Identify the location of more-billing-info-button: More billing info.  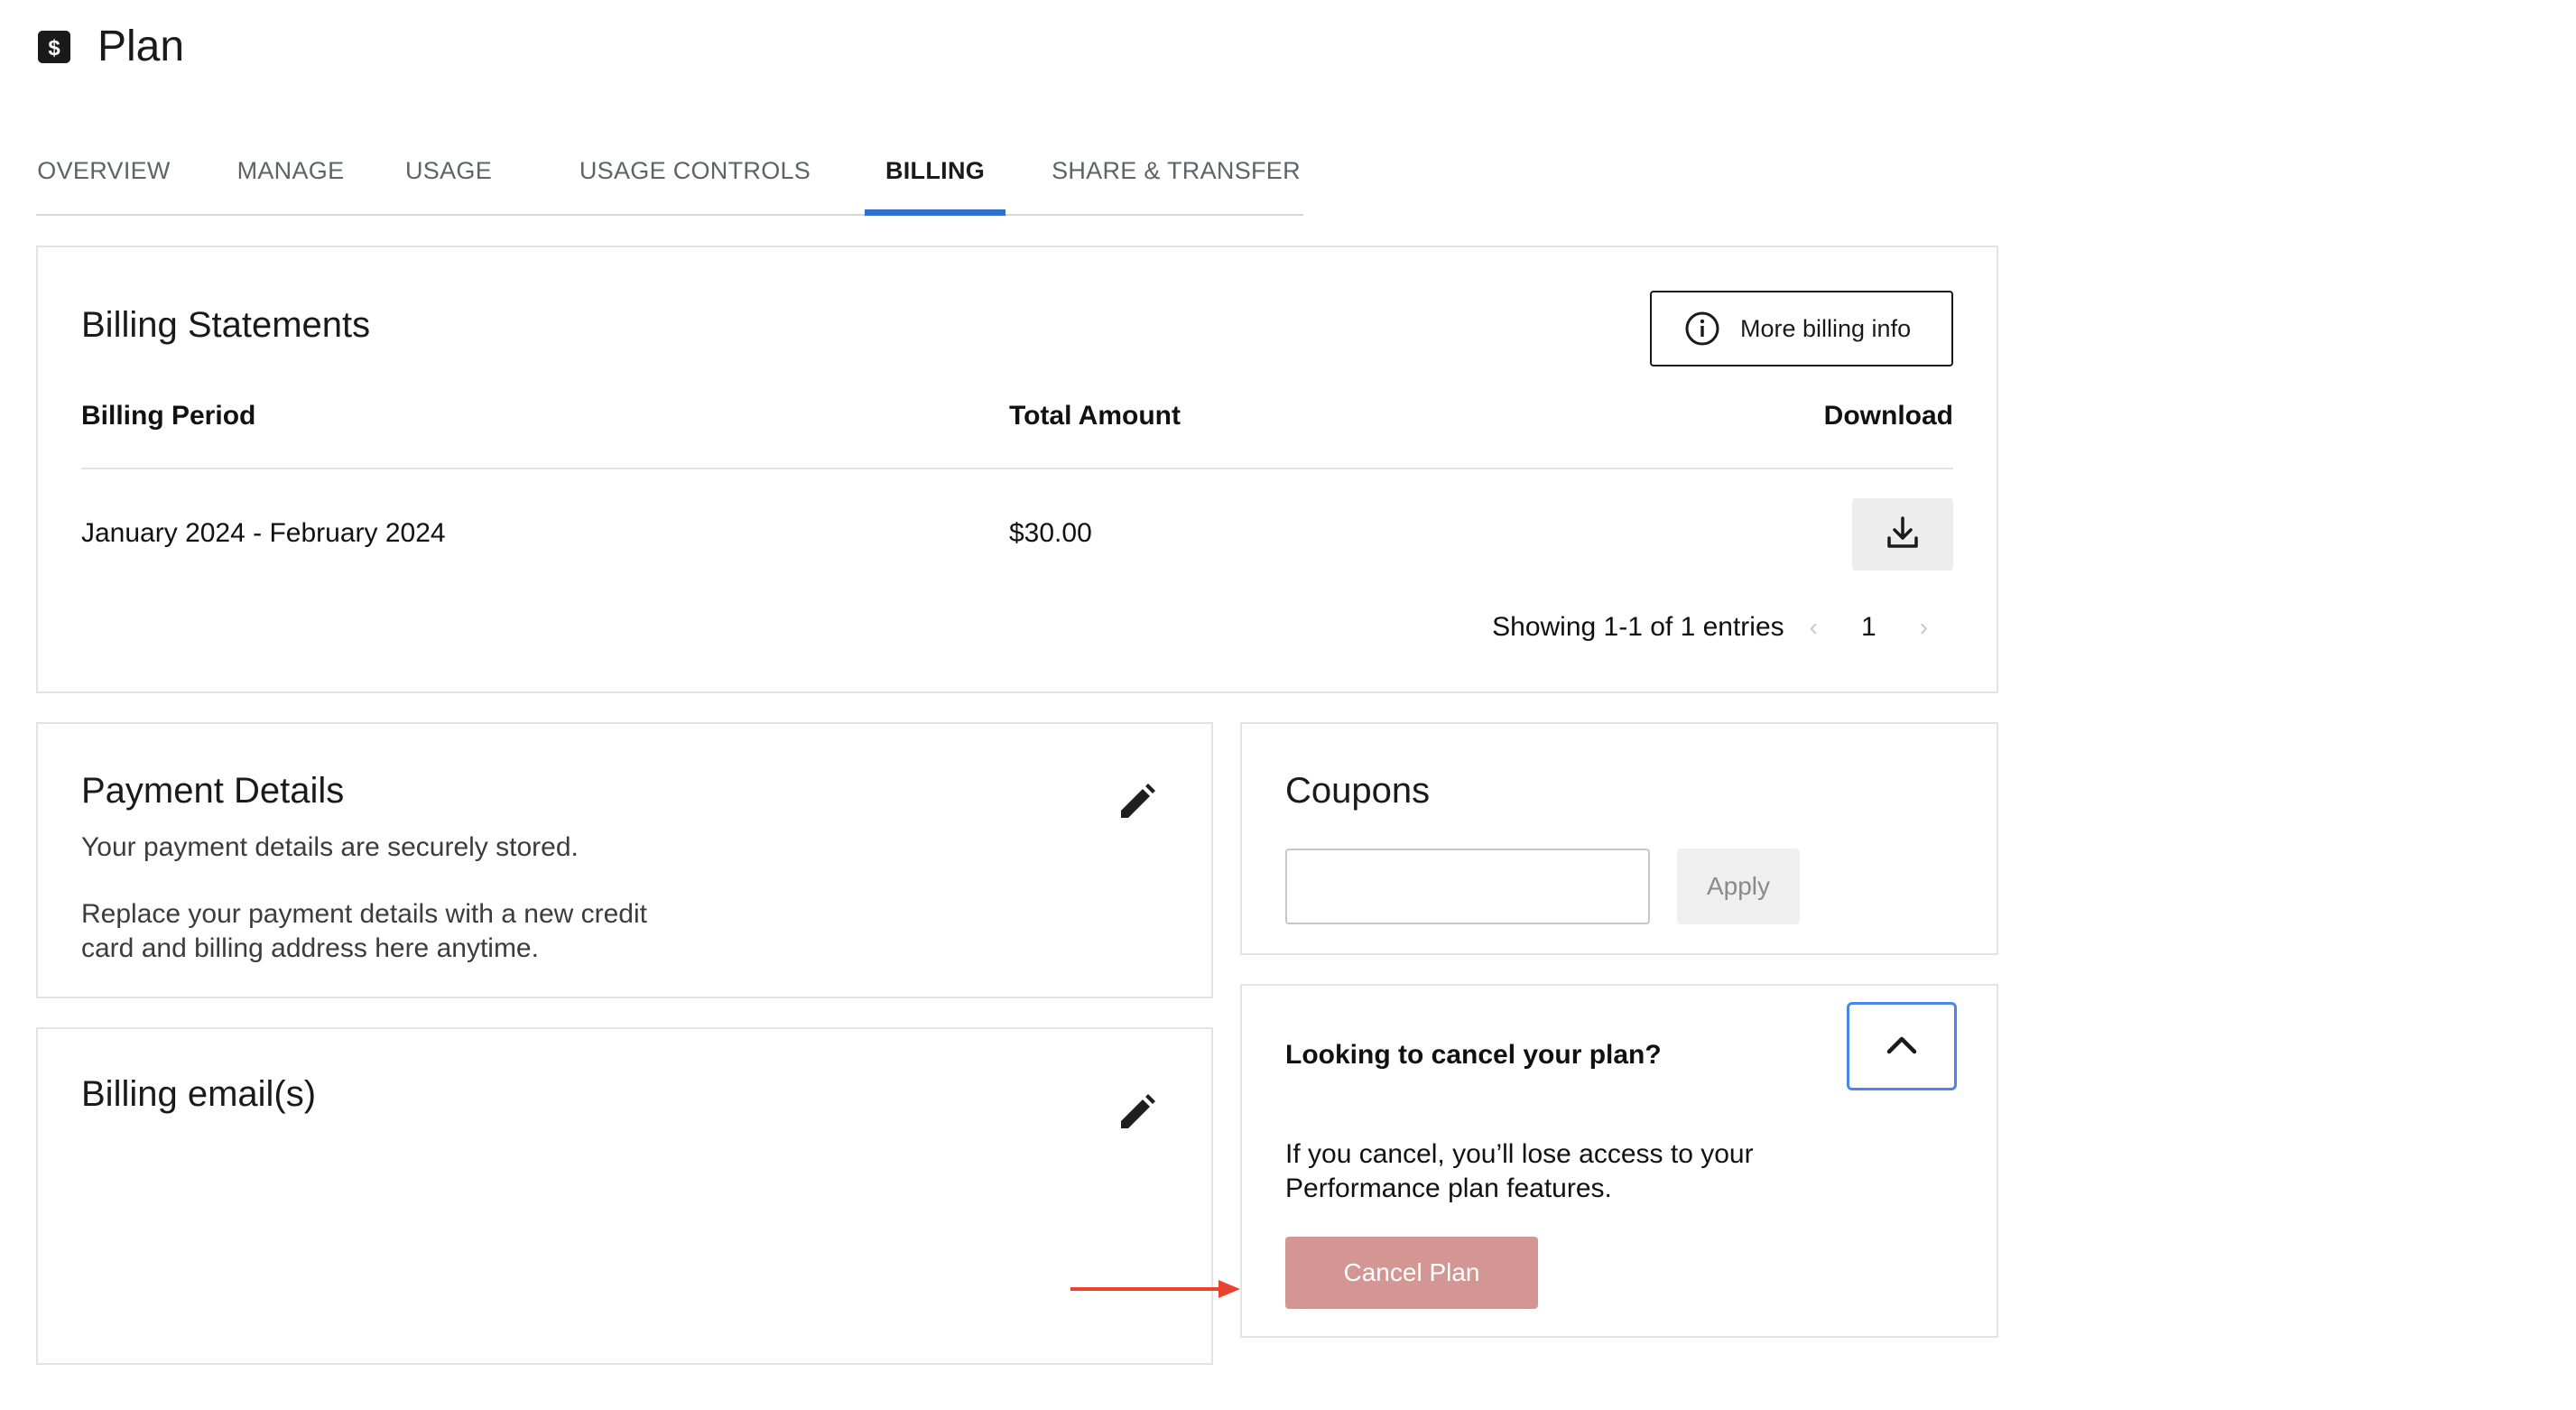
(1802, 328).